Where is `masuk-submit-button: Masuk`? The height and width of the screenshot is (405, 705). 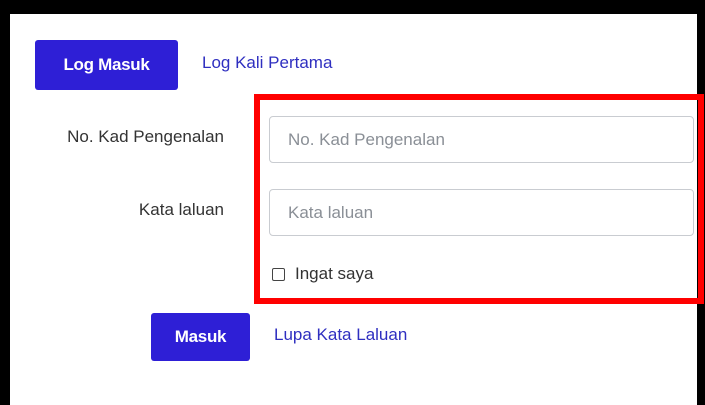 masuk-submit-button: Masuk is located at coordinates (200, 337).